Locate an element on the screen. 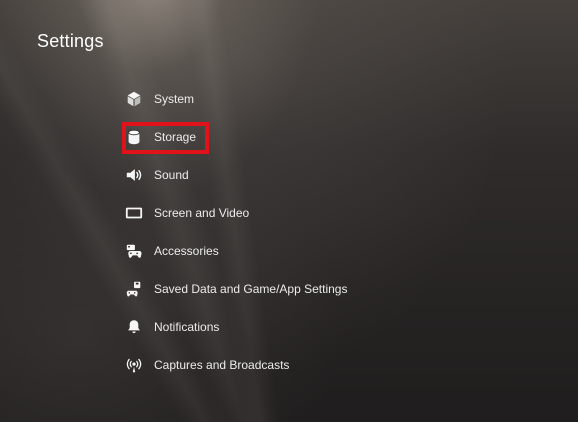  speaker-icon is located at coordinates (134, 175).